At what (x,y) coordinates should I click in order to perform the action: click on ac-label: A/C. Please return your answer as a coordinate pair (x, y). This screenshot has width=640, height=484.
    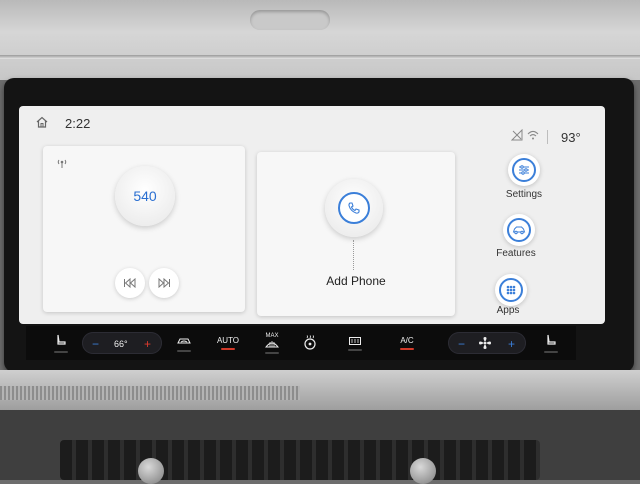
    Looking at the image, I should click on (407, 340).